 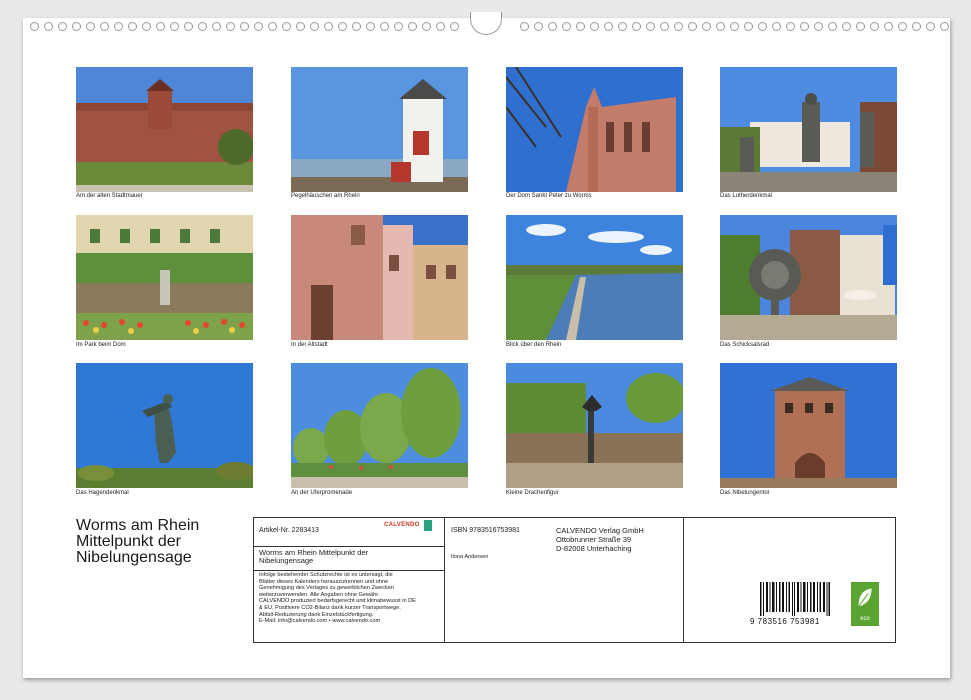 I want to click on photo-caption: Das Lutherdenkmal, so click(x=746, y=196).